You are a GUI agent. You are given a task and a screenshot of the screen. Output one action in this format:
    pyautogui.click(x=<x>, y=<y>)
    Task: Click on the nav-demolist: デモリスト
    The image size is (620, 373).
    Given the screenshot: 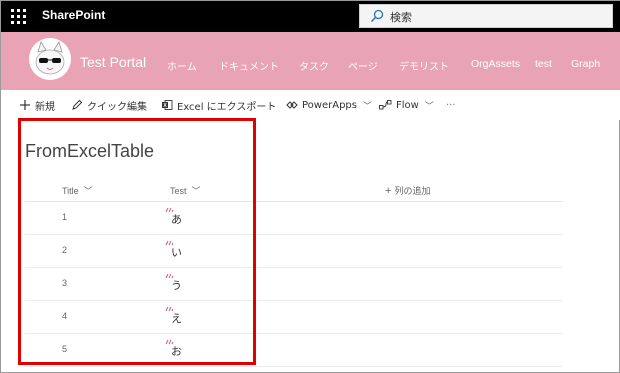 What is the action you would take?
    pyautogui.click(x=424, y=65)
    